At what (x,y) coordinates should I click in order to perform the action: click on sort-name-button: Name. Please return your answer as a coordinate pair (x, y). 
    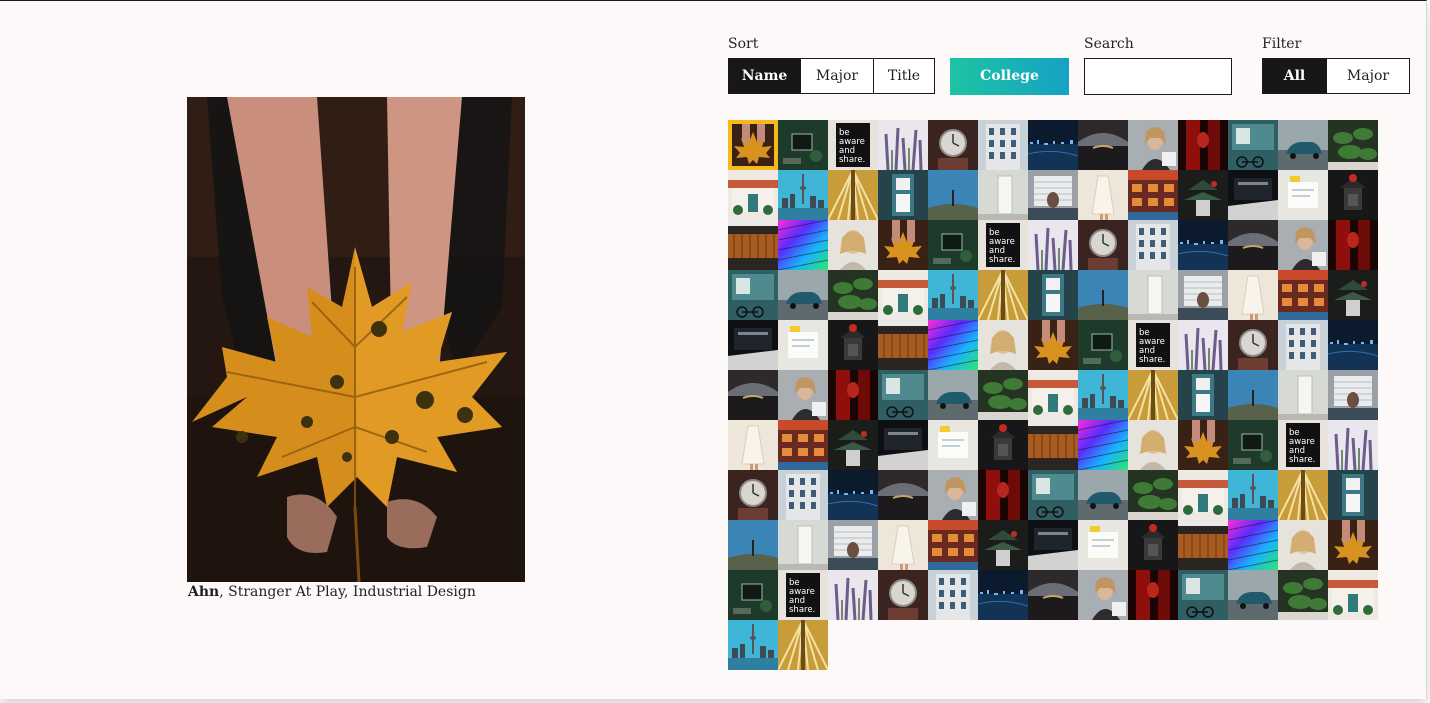
    Looking at the image, I should click on (764, 76).